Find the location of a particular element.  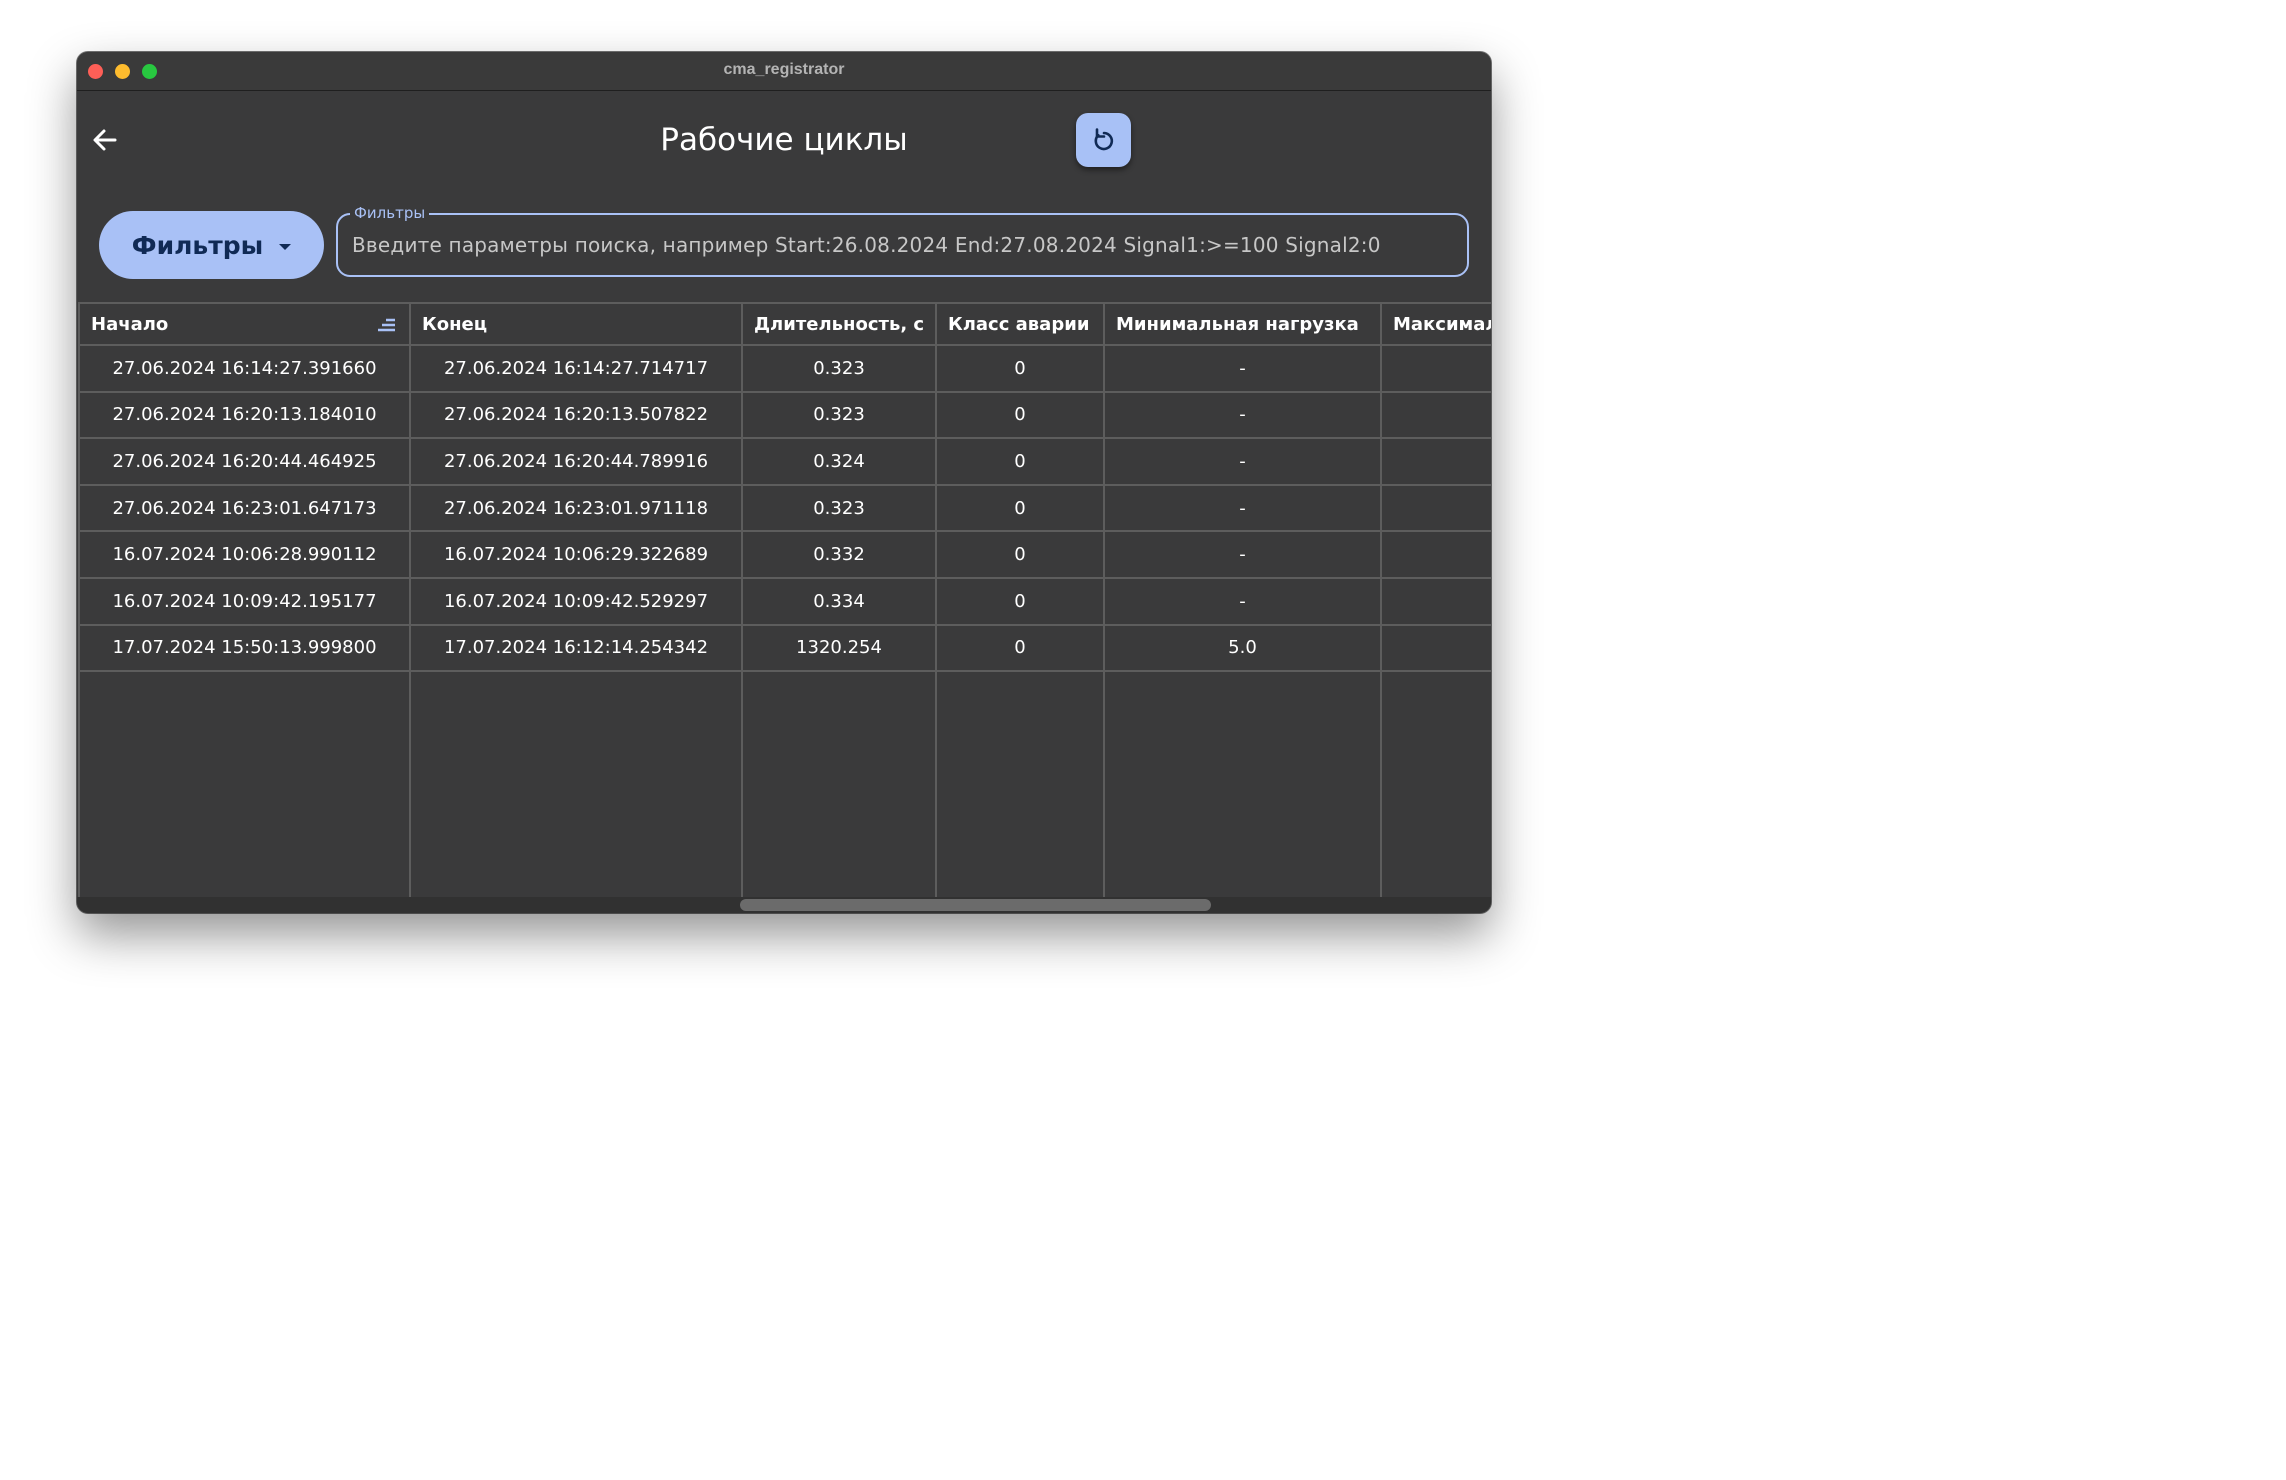

filters-search-field: Фильтры is located at coordinates (902, 240).